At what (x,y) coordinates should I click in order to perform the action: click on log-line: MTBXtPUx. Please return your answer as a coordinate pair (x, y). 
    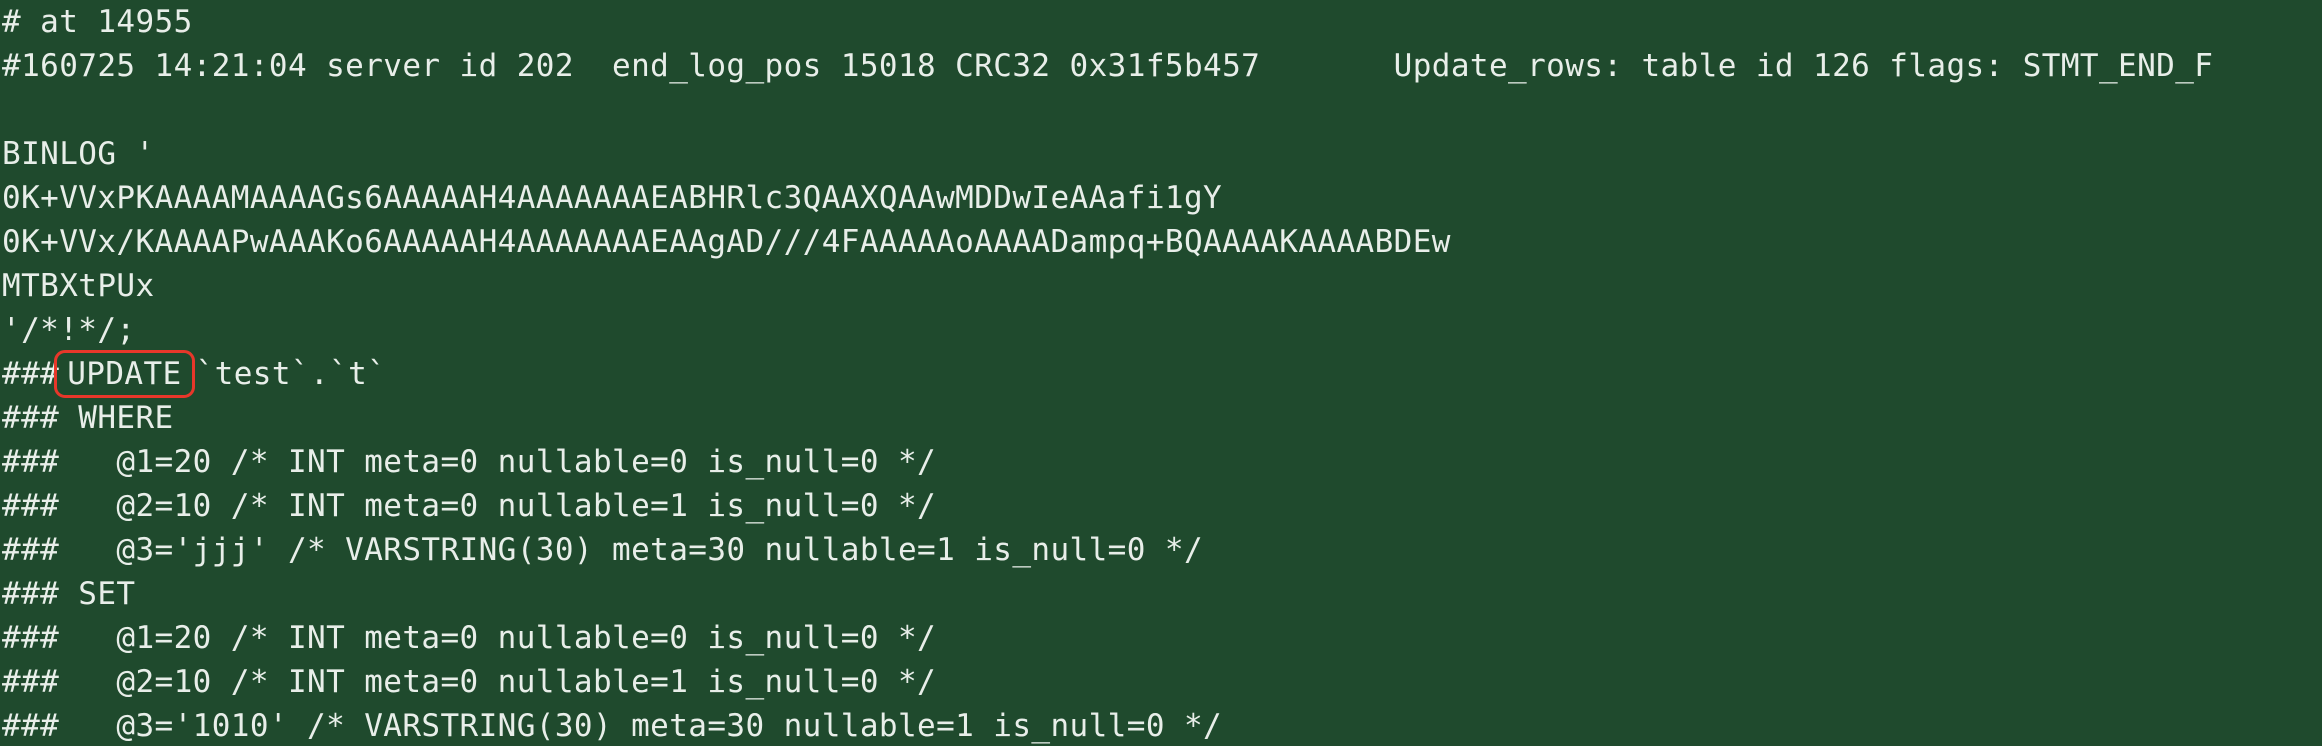
    Looking at the image, I should click on (78, 286).